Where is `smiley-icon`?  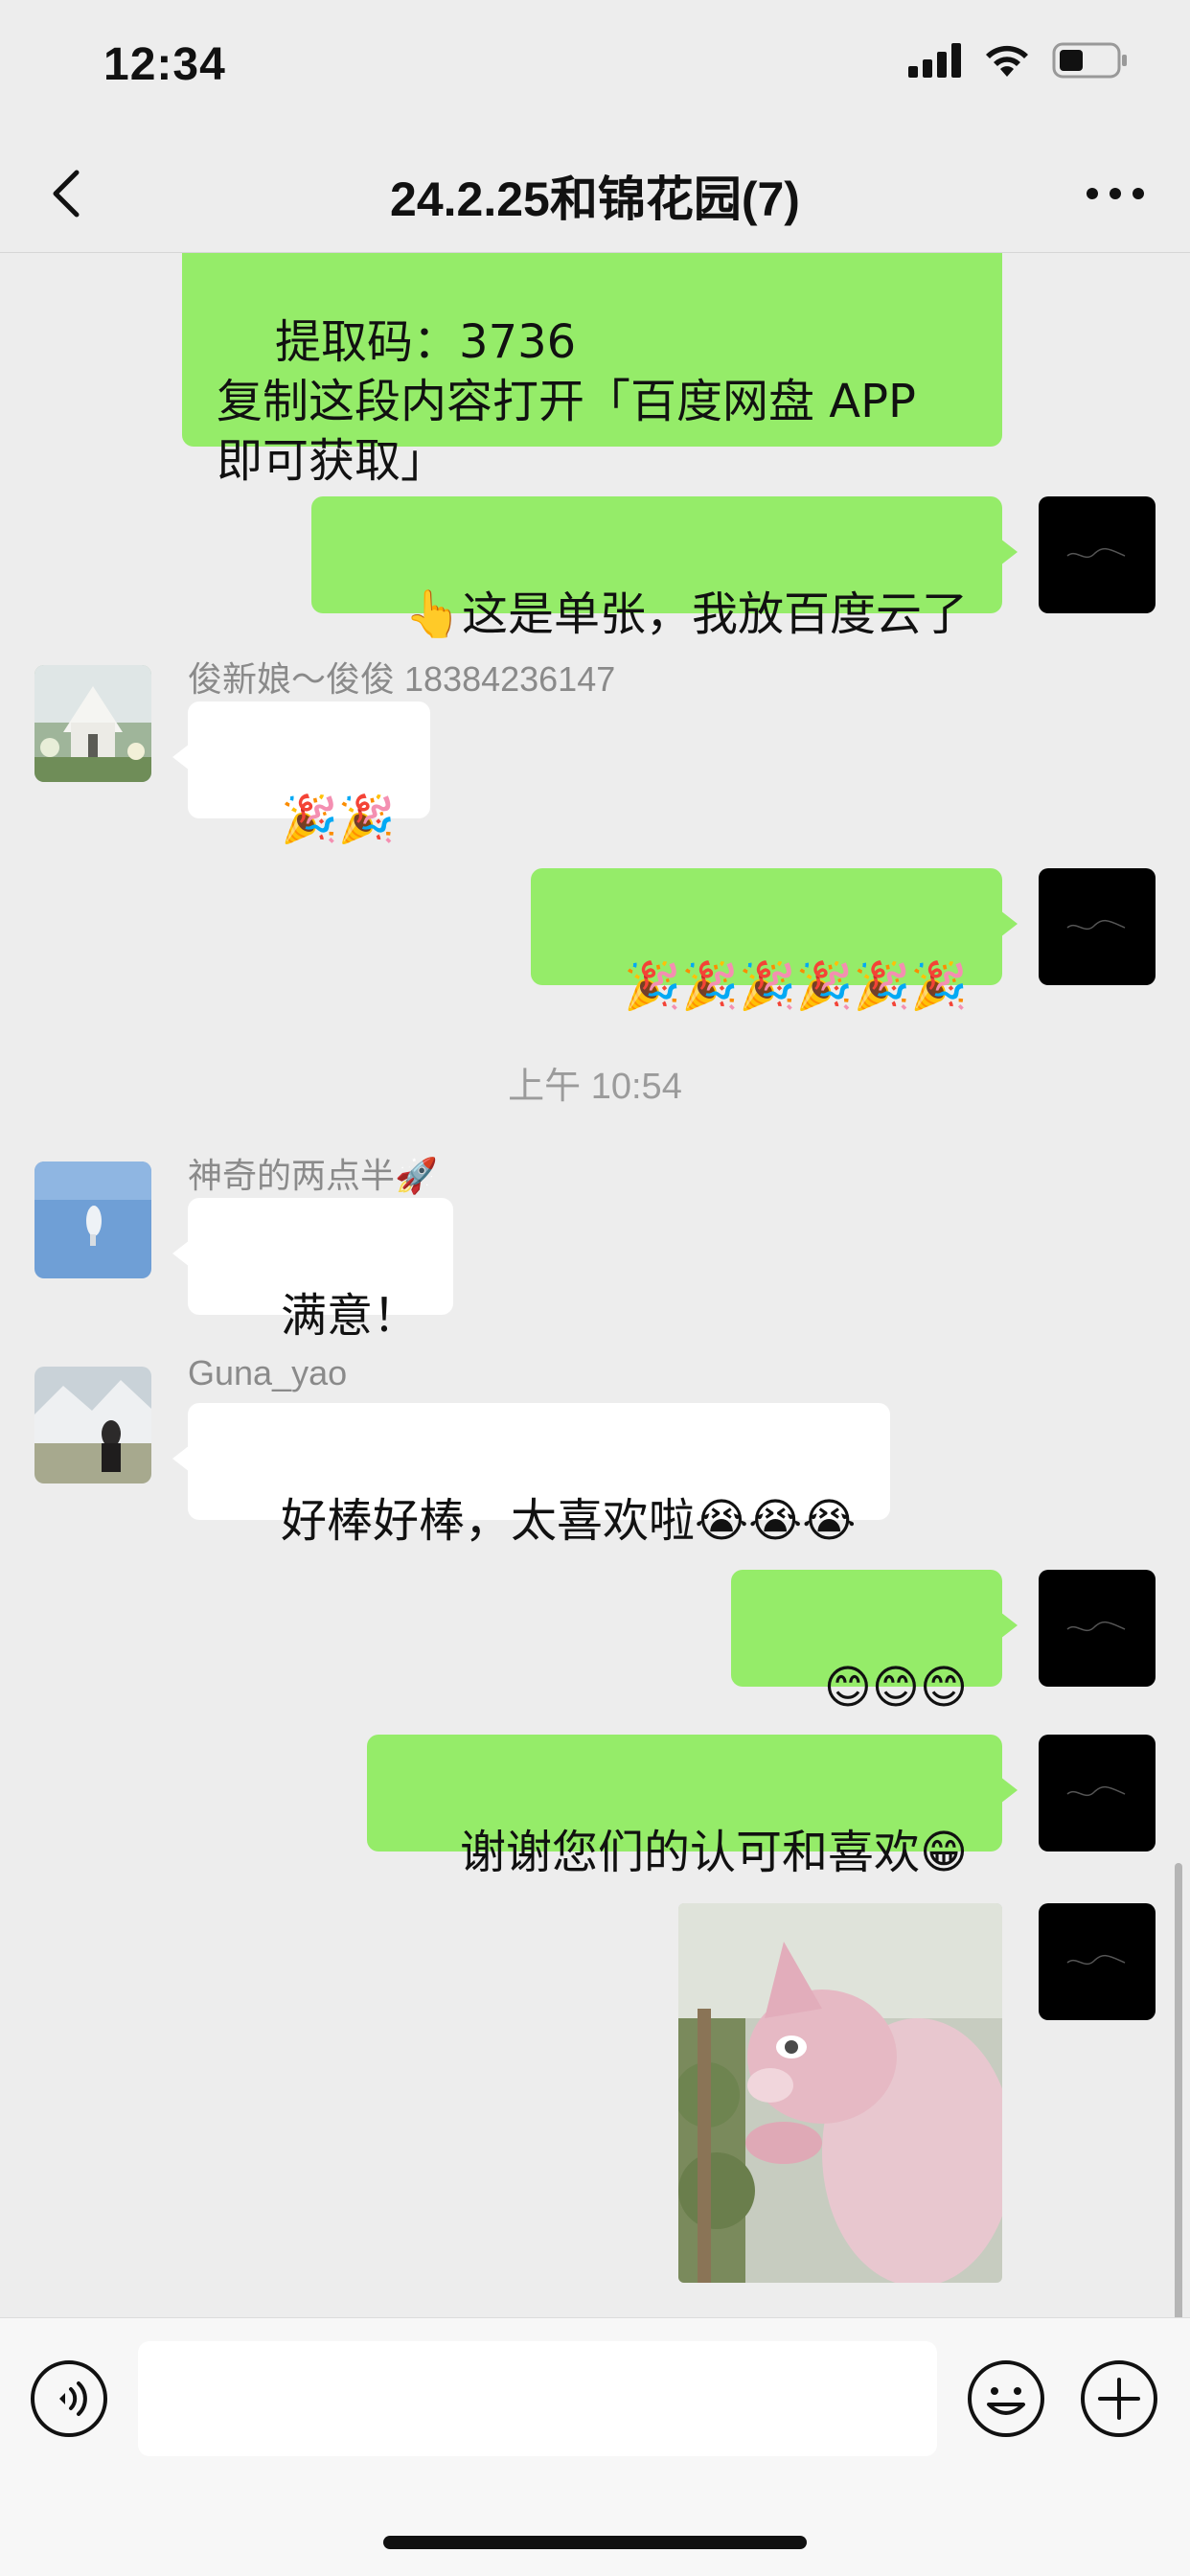
smiley-icon is located at coordinates (1006, 2398).